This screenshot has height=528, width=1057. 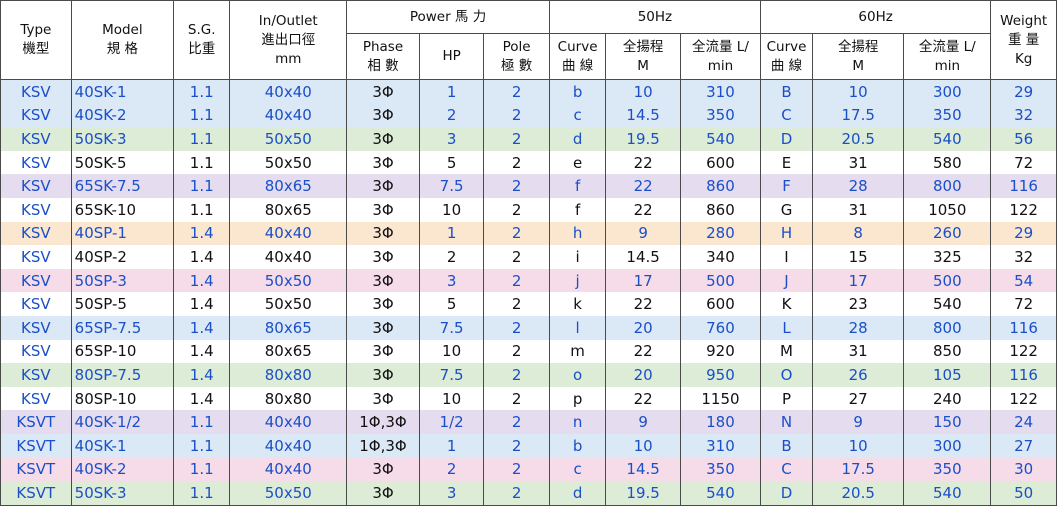 What do you see at coordinates (858, 233) in the screenshot?
I see `cell-head-60: 8` at bounding box center [858, 233].